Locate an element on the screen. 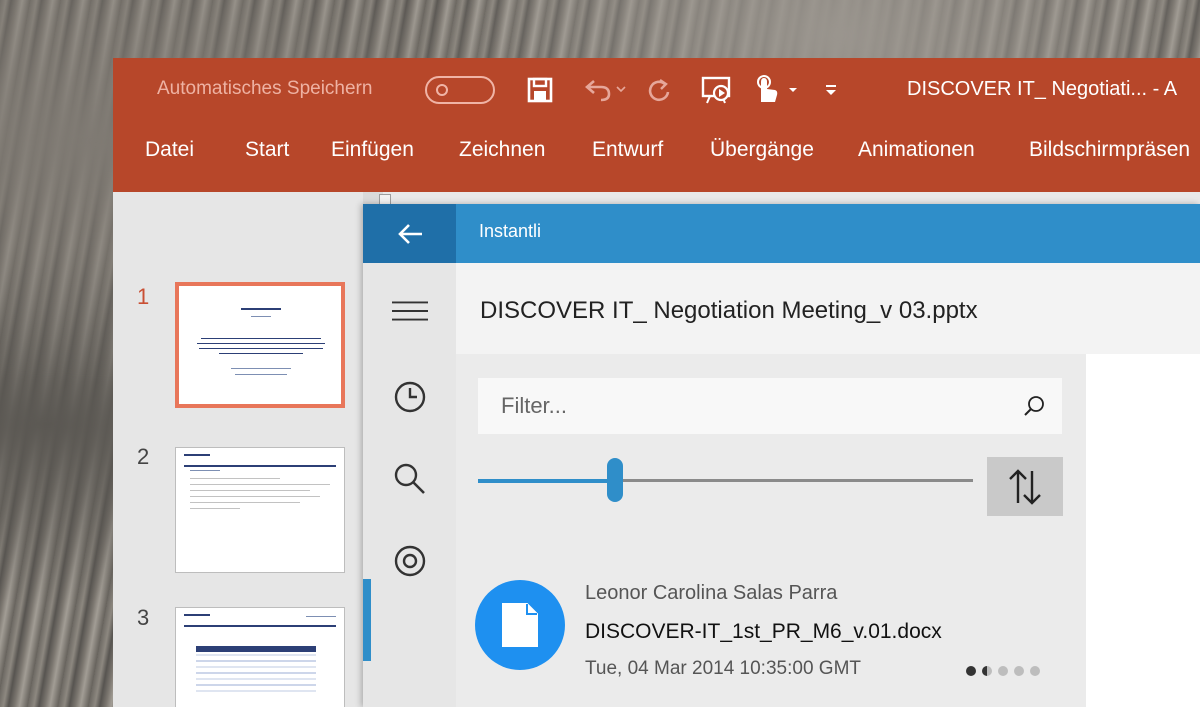  tab-datei: Datei is located at coordinates (169, 150).